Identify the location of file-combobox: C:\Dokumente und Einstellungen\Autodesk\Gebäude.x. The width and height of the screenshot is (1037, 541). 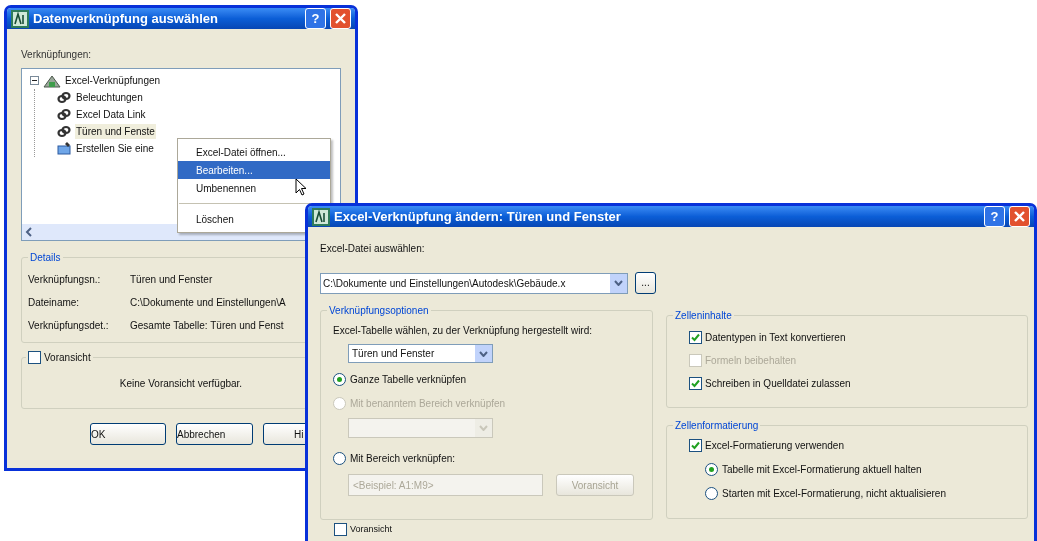
(474, 283).